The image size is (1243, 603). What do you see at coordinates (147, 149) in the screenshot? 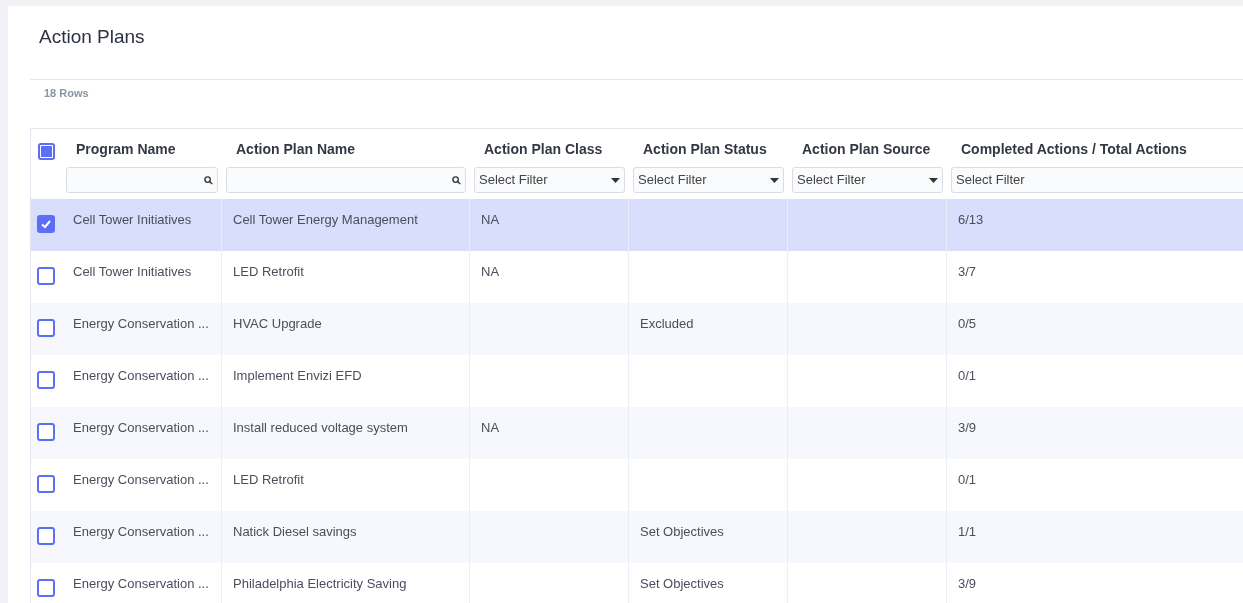
I see `column-header: Program Name` at bounding box center [147, 149].